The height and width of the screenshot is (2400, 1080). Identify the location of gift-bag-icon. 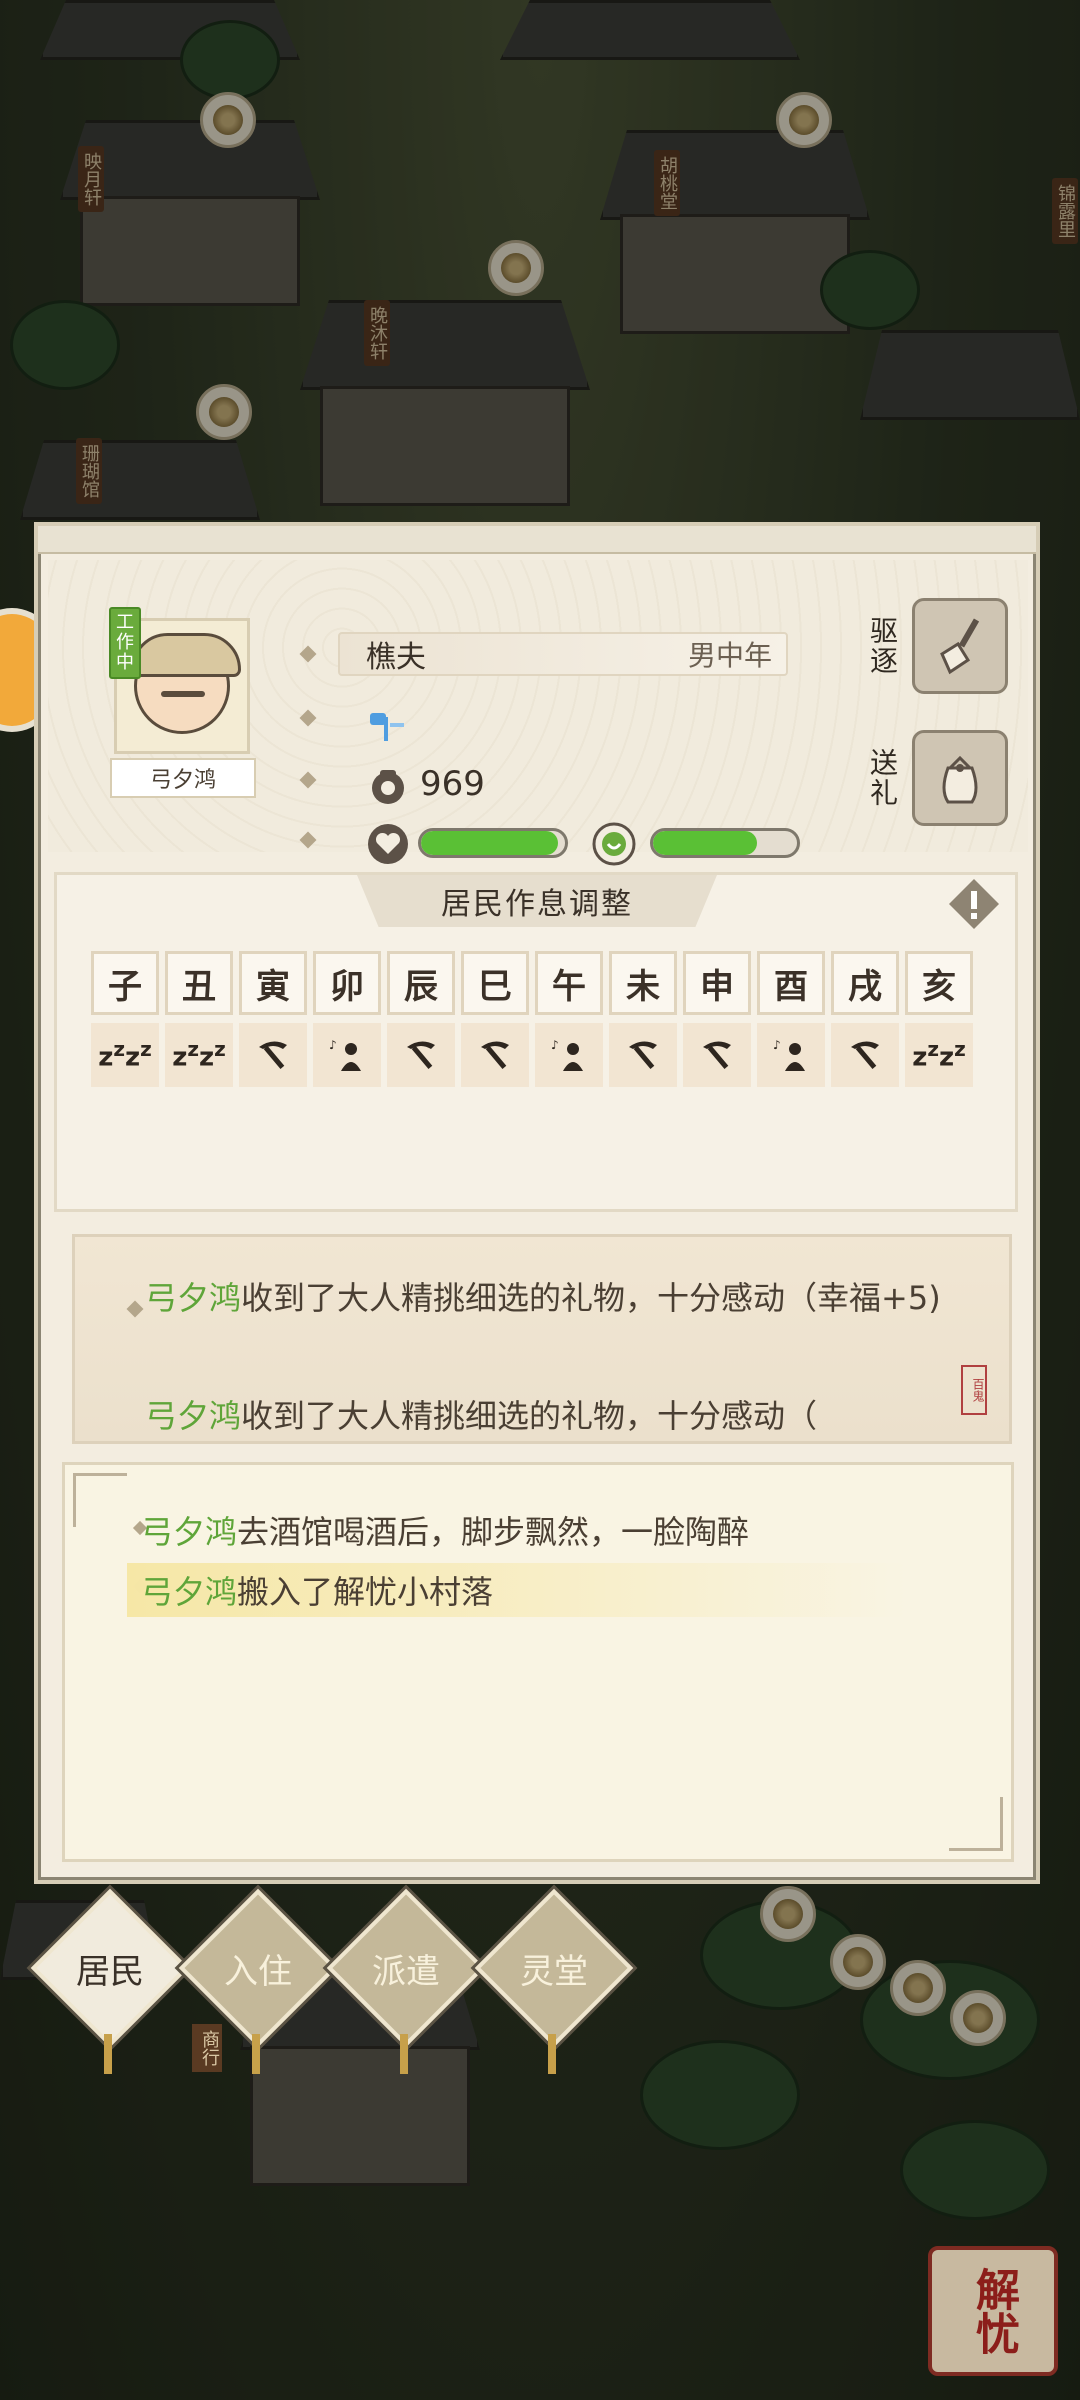
(960, 779).